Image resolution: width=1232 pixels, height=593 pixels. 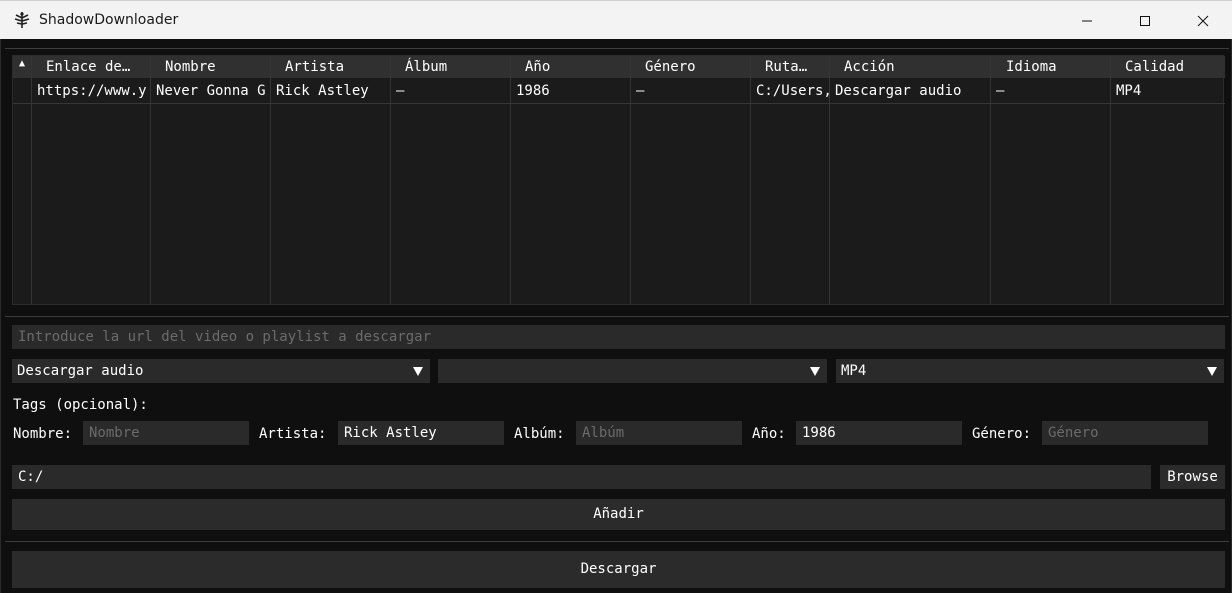 What do you see at coordinates (1129, 91) in the screenshot?
I see `cell-calidad: MP4` at bounding box center [1129, 91].